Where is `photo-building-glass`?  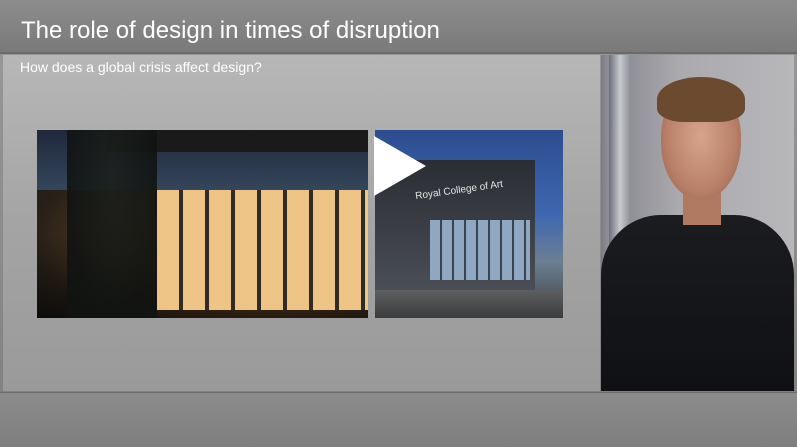 photo-building-glass is located at coordinates (480, 250).